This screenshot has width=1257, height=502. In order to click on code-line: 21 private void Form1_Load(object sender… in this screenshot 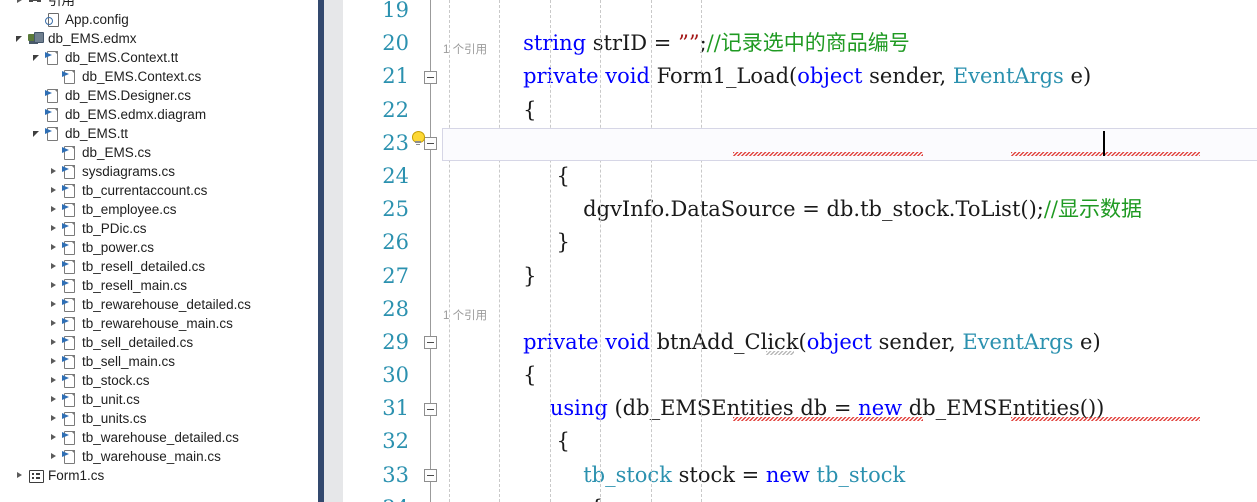, I will do `click(800, 76)`.